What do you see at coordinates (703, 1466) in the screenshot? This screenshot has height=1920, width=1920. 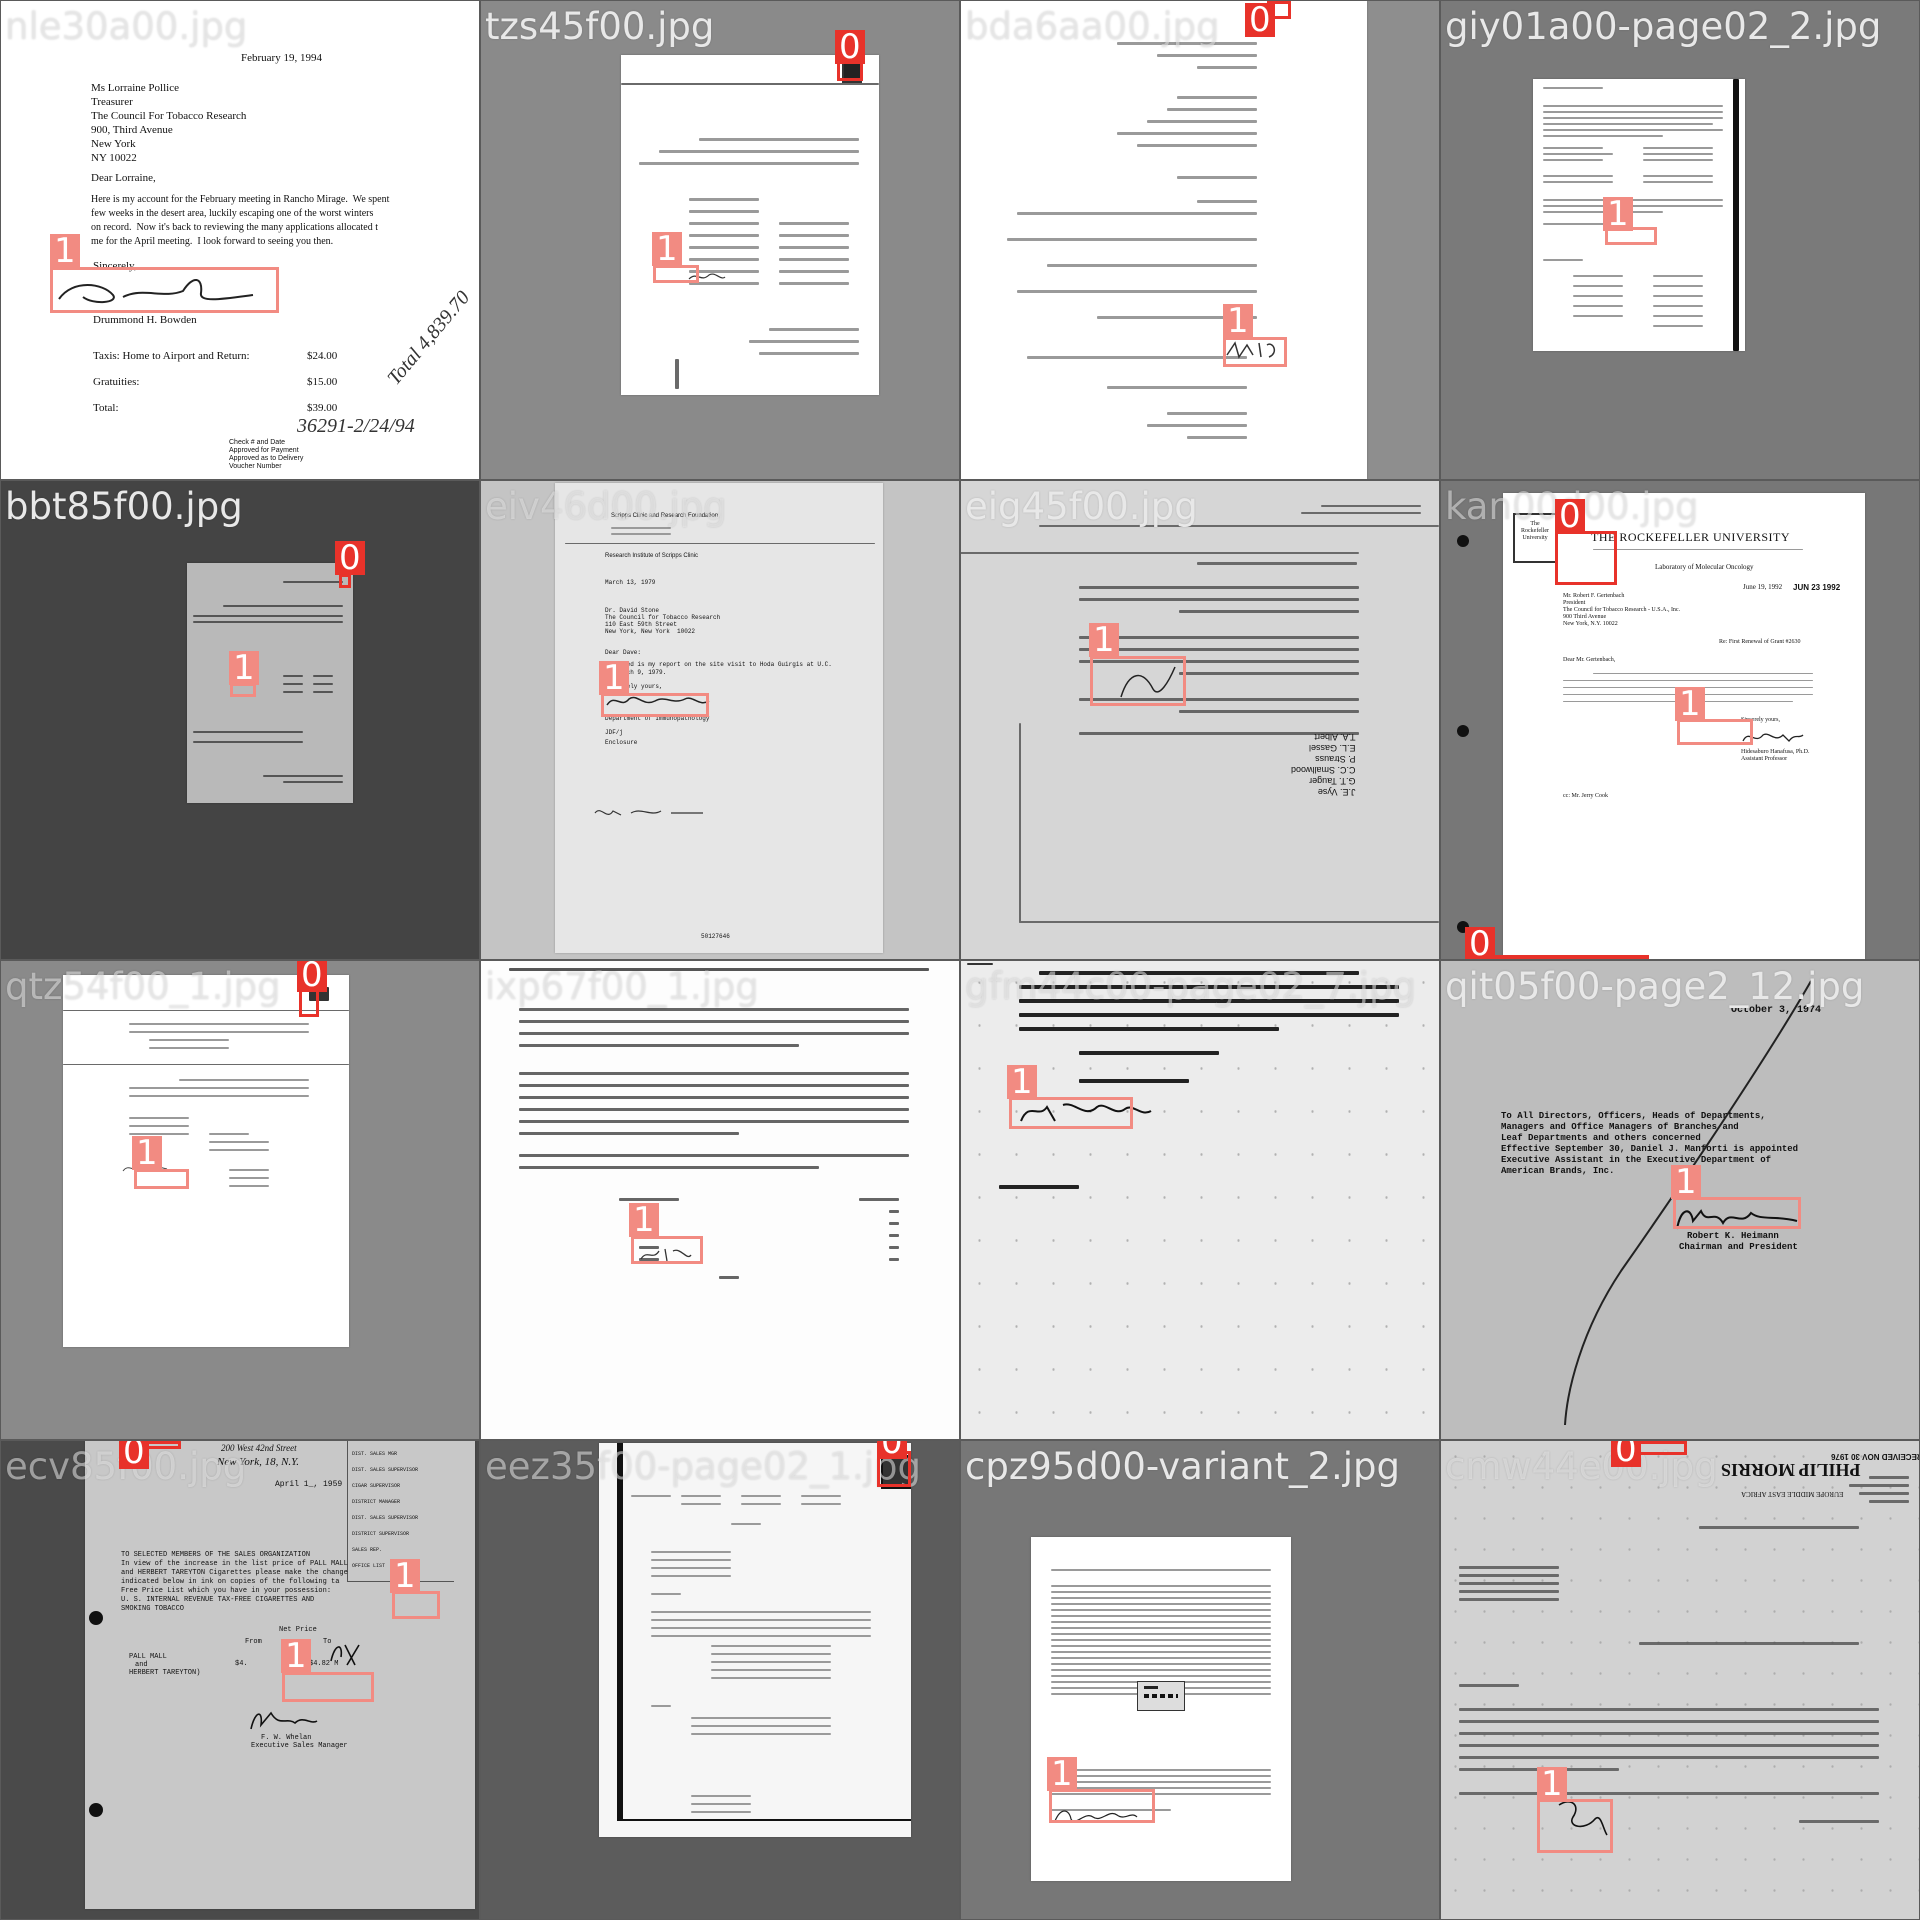 I see `tile-filename: eez35f00-page02_1.jpg` at bounding box center [703, 1466].